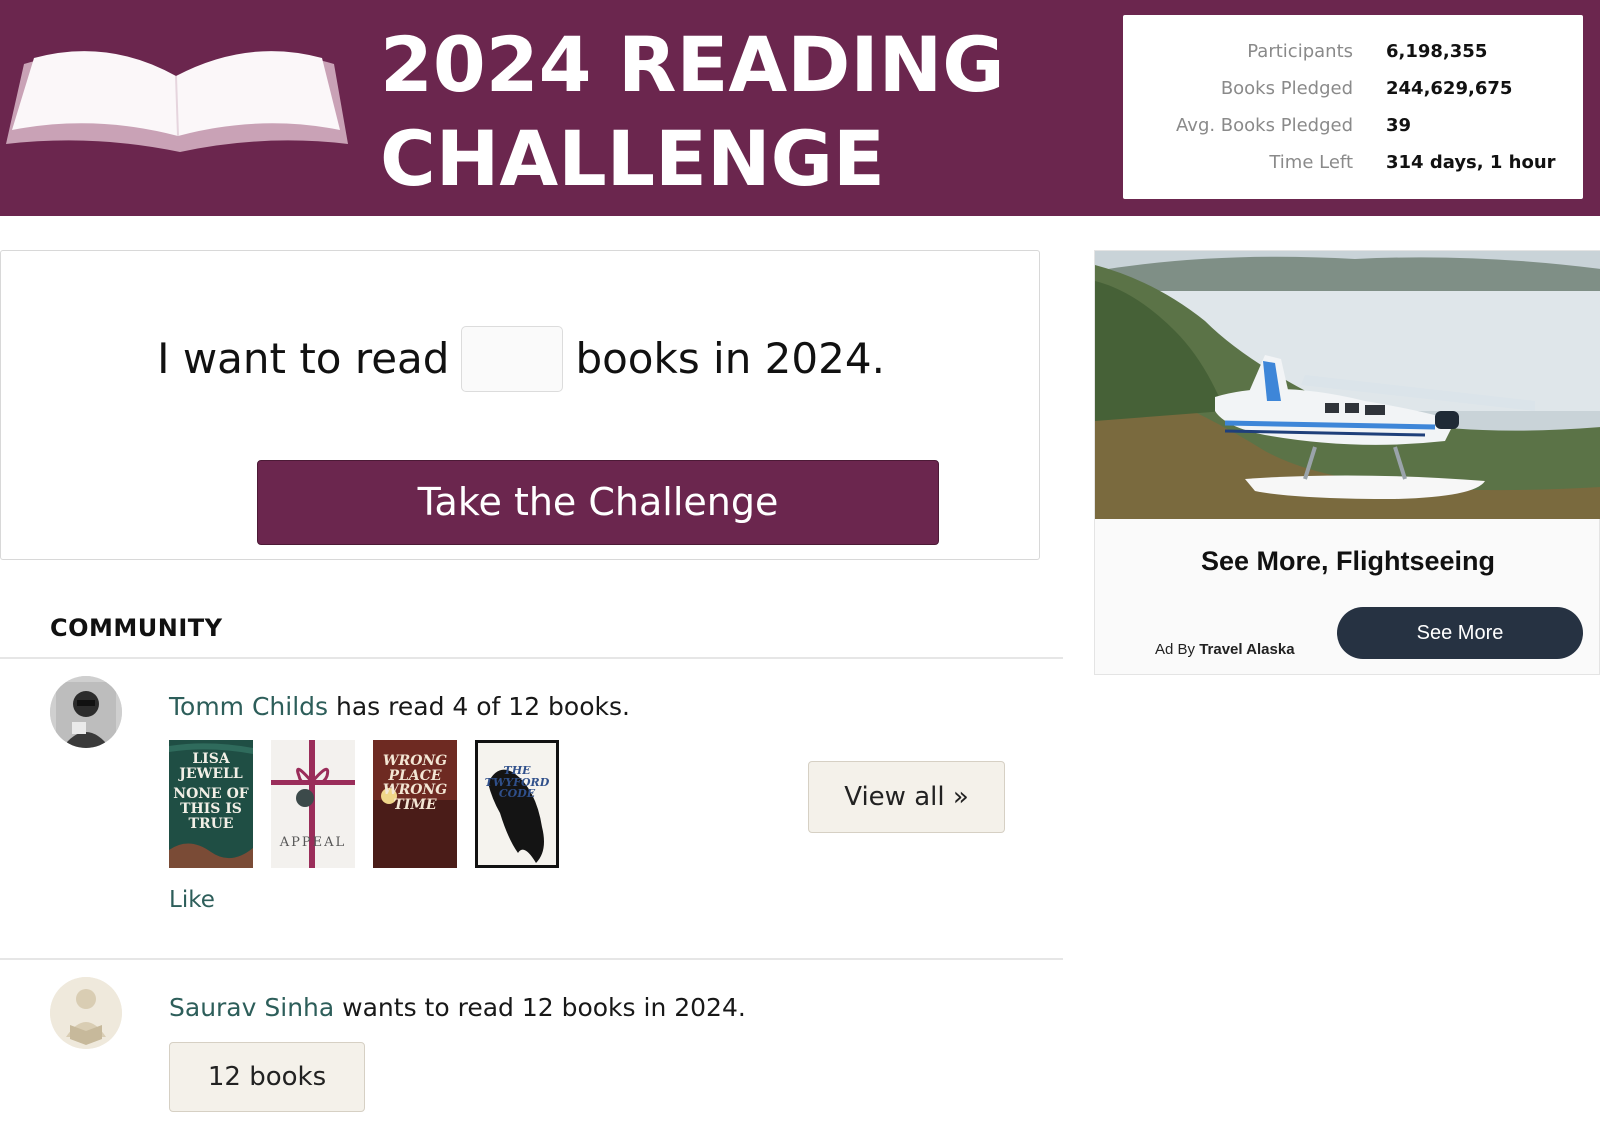 The image size is (1600, 1132). I want to click on book-cover: LISA JEWELL NONE OF THIS IS TRUE, so click(211, 804).